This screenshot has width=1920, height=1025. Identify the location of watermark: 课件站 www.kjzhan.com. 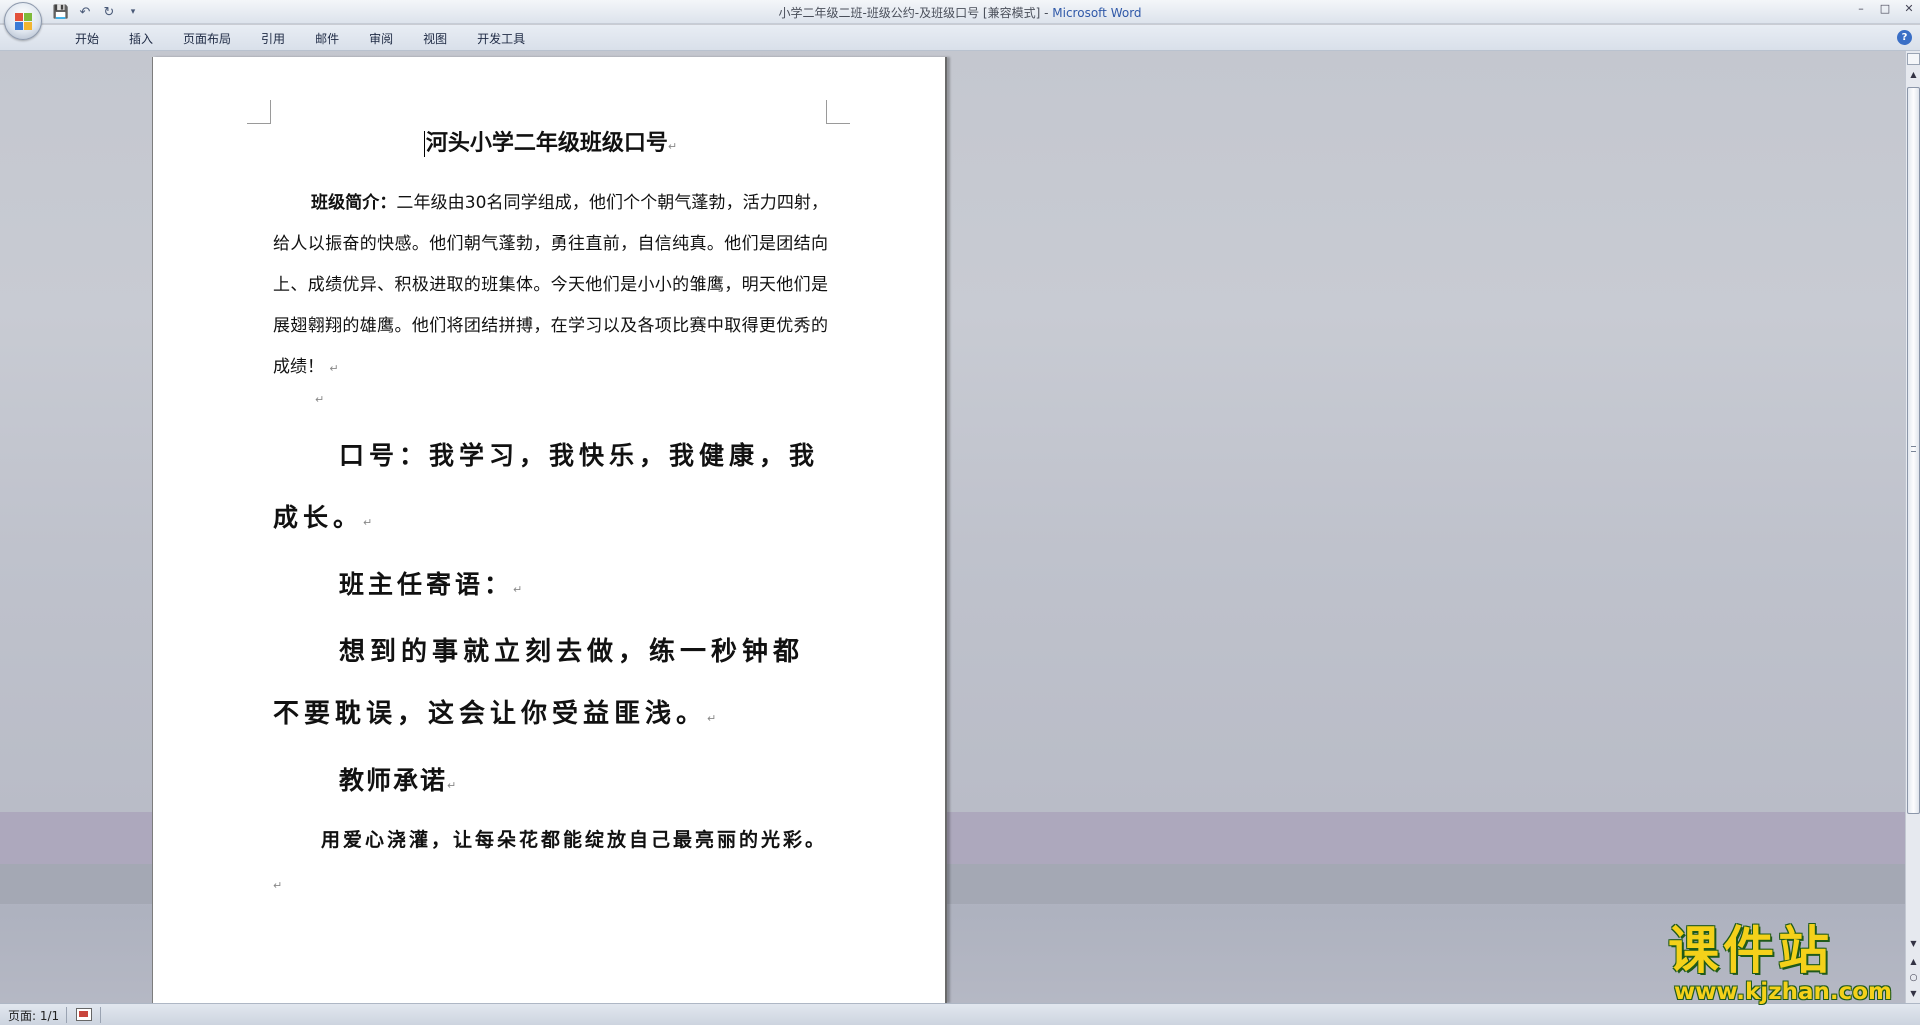
(1785, 963).